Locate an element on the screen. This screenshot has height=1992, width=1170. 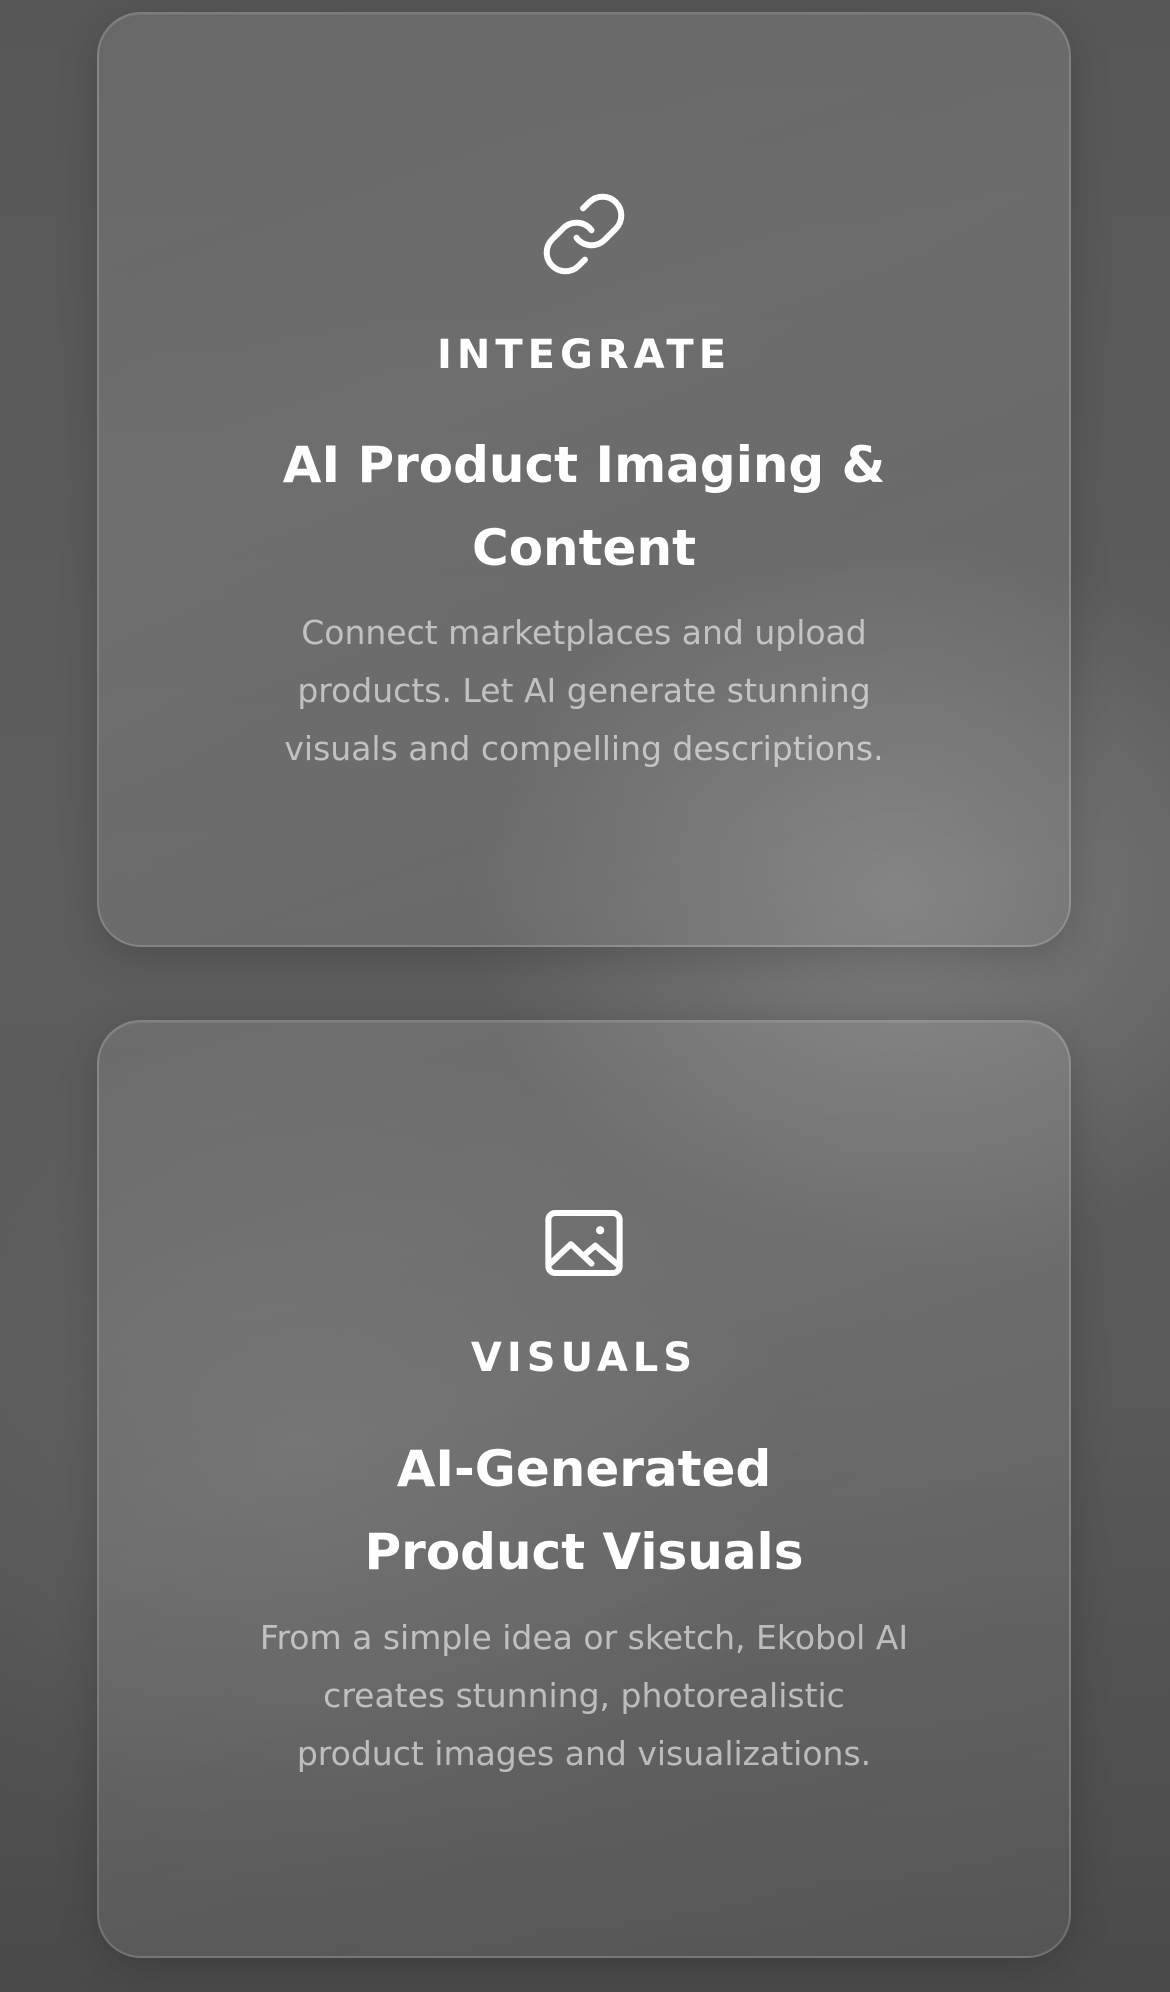
card-title: AI-Generated Product Visuals is located at coordinates (584, 1510).